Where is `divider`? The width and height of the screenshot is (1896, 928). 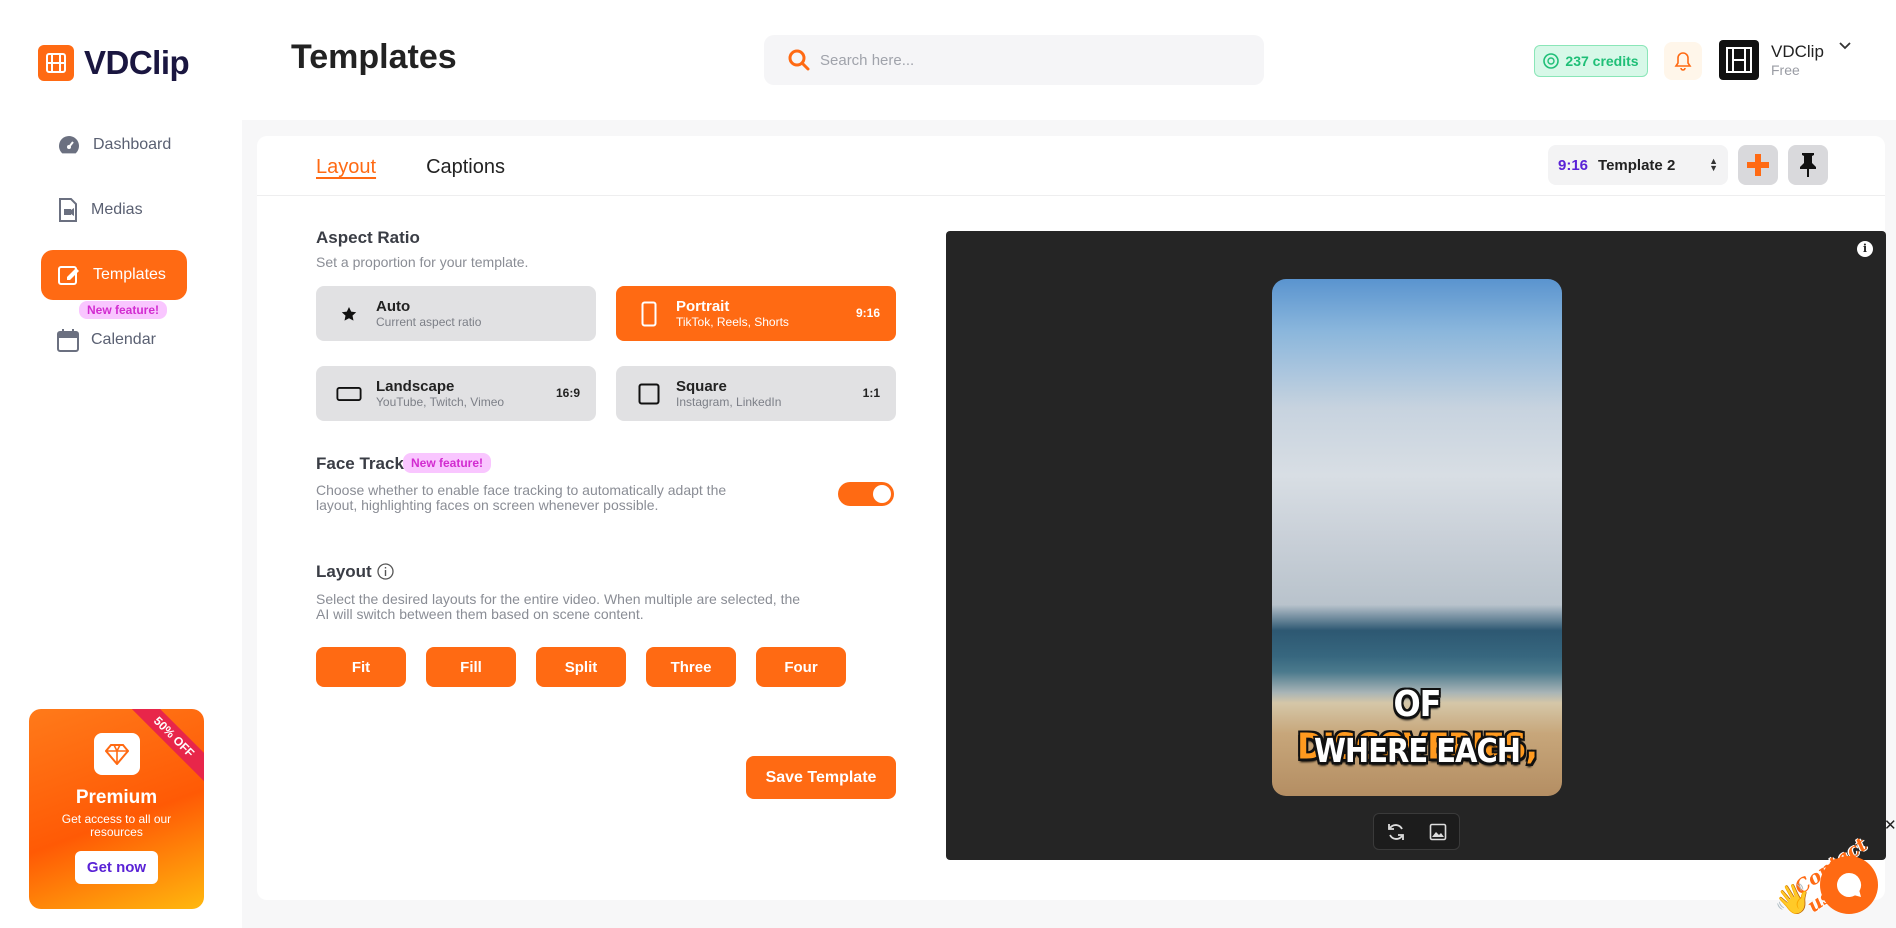 divider is located at coordinates (1071, 195).